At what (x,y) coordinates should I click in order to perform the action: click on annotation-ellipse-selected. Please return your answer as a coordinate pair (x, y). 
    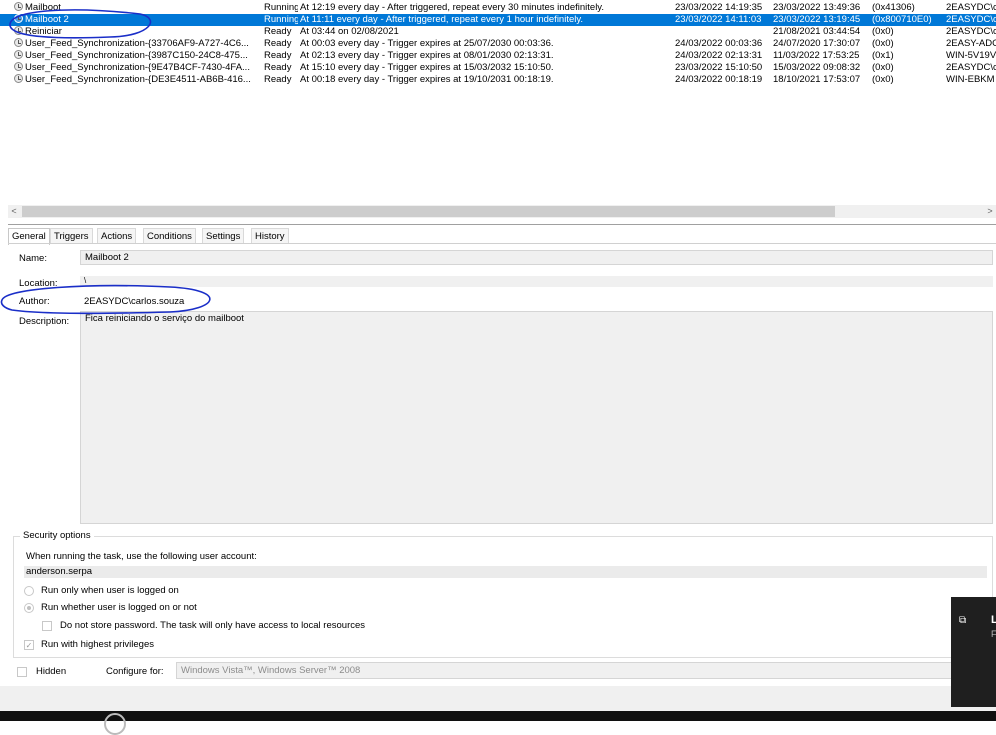
    Looking at the image, I should click on (80, 24).